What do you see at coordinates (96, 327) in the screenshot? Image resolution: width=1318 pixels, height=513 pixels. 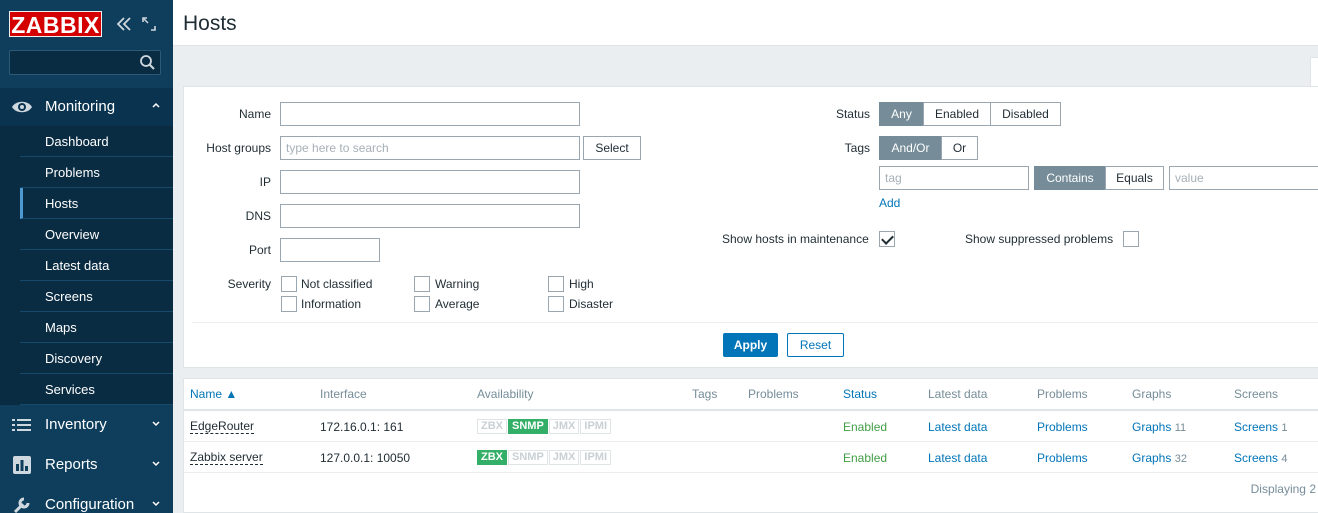 I see `sidebar-item-maps: Maps` at bounding box center [96, 327].